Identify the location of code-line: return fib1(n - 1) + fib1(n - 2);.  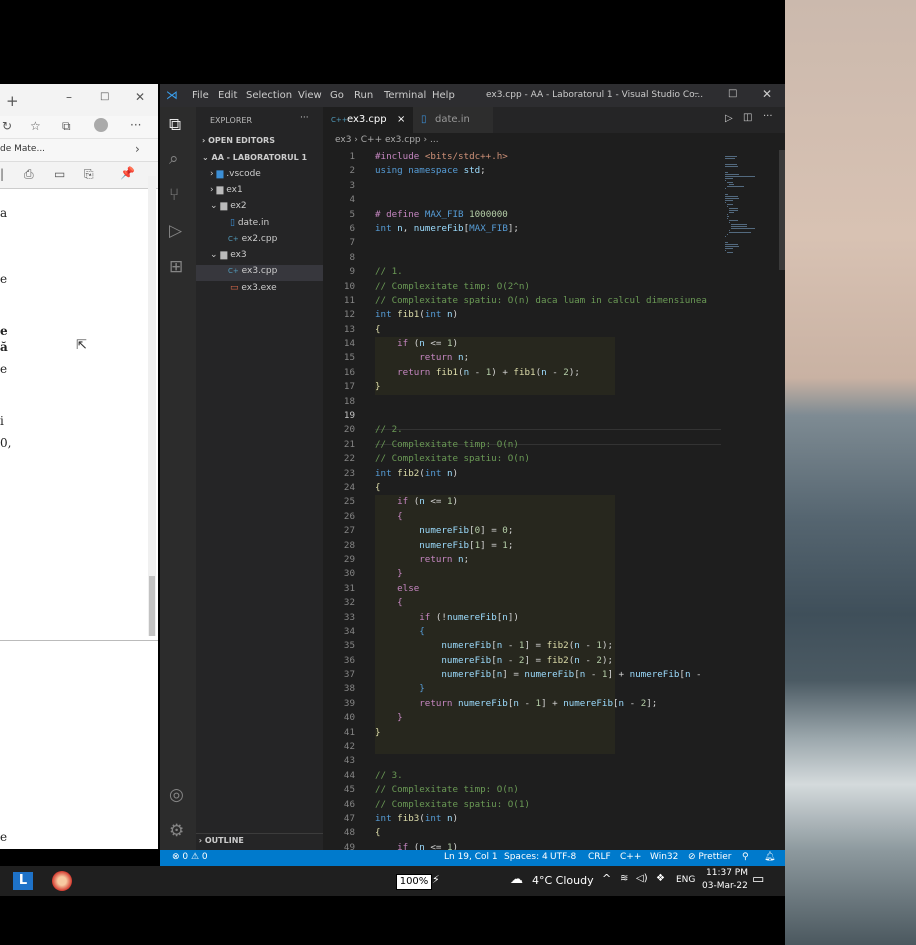
(548, 373).